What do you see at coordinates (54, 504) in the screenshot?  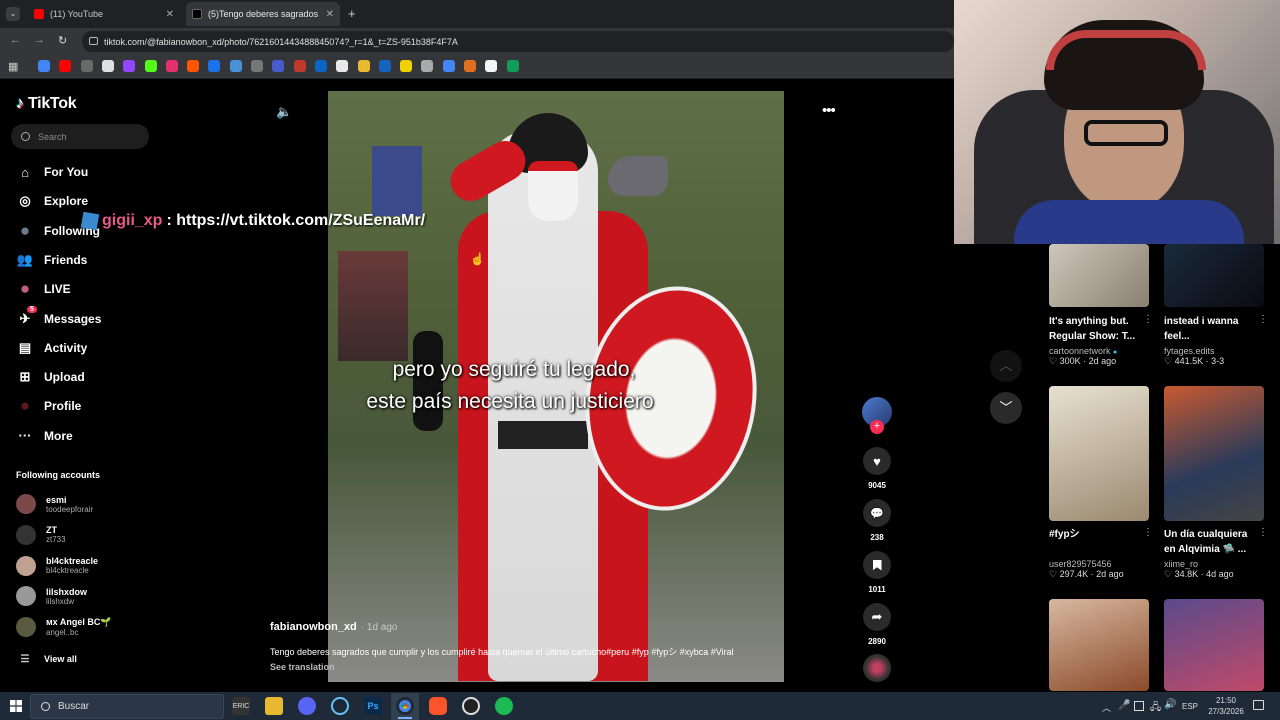 I see `following-account: esmi toodeepforair` at bounding box center [54, 504].